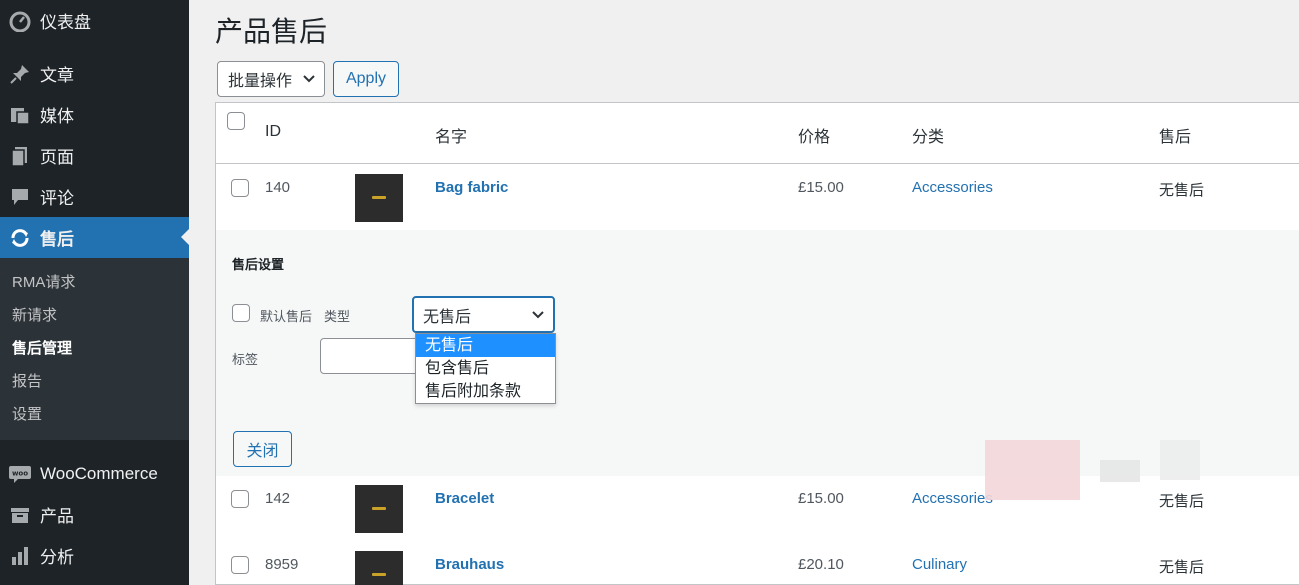  I want to click on aftersale-type-select: 无售后, so click(483, 314).